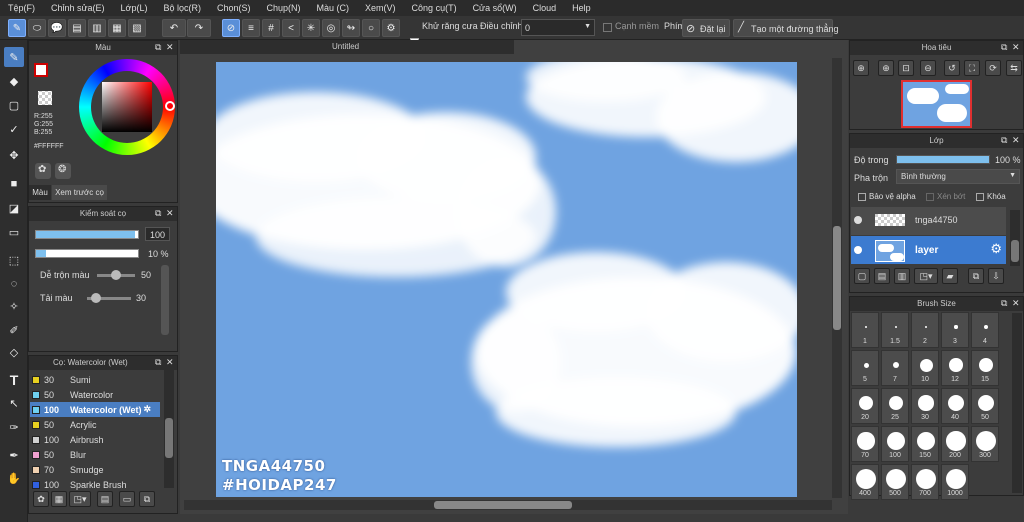 This screenshot has width=1024, height=522. What do you see at coordinates (943, 159) in the screenshot?
I see `layer-opacity-slider` at bounding box center [943, 159].